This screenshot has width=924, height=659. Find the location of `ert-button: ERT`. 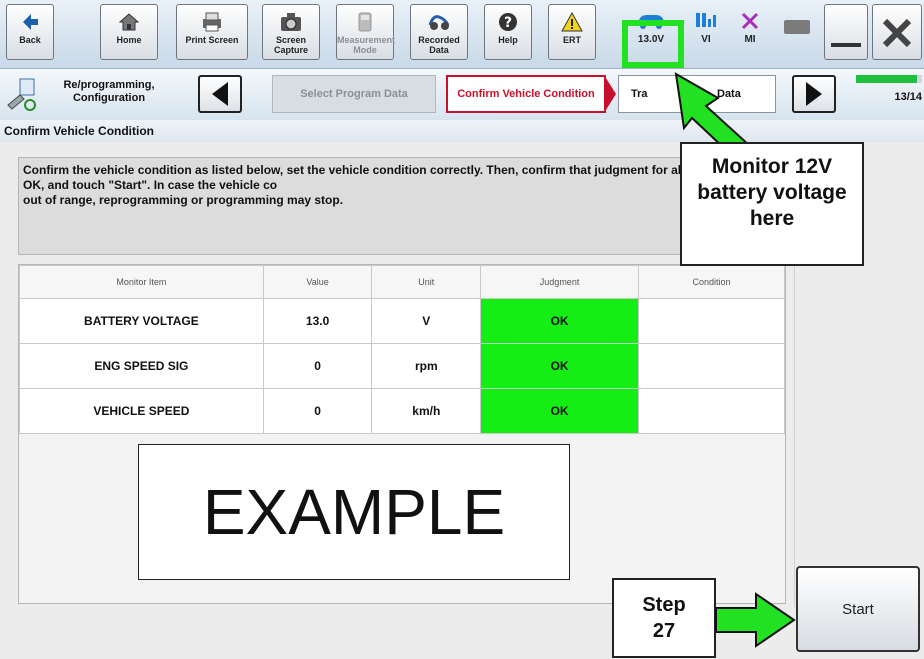

ert-button: ERT is located at coordinates (572, 32).